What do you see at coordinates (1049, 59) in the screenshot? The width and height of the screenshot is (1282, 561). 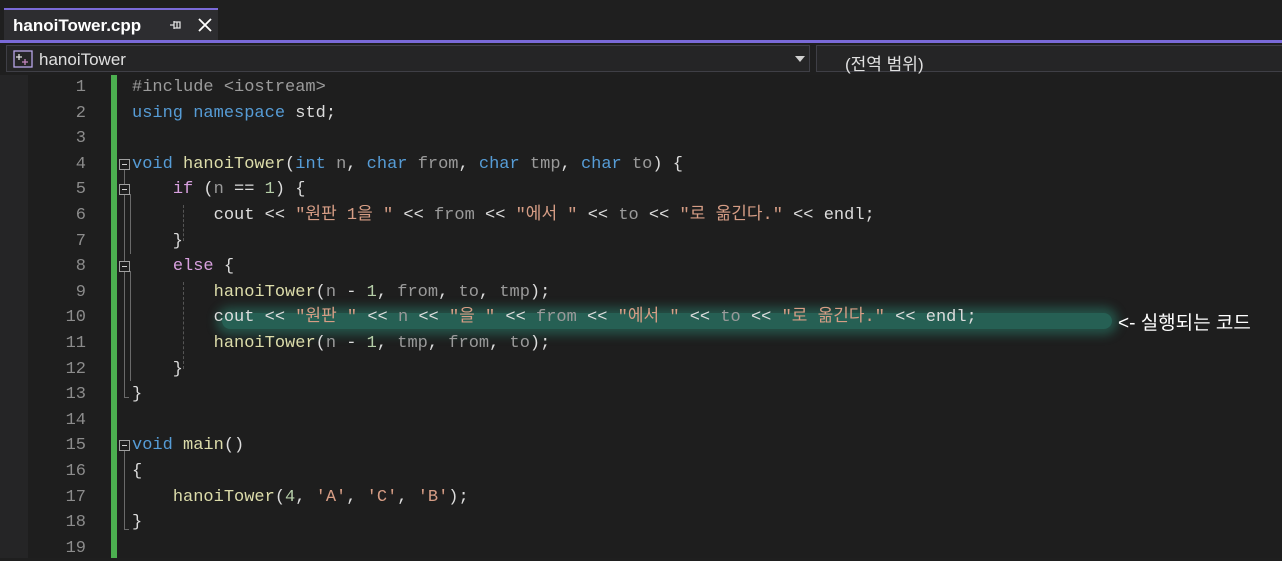 I see `scope-dropdown-right: (전역 범위)` at bounding box center [1049, 59].